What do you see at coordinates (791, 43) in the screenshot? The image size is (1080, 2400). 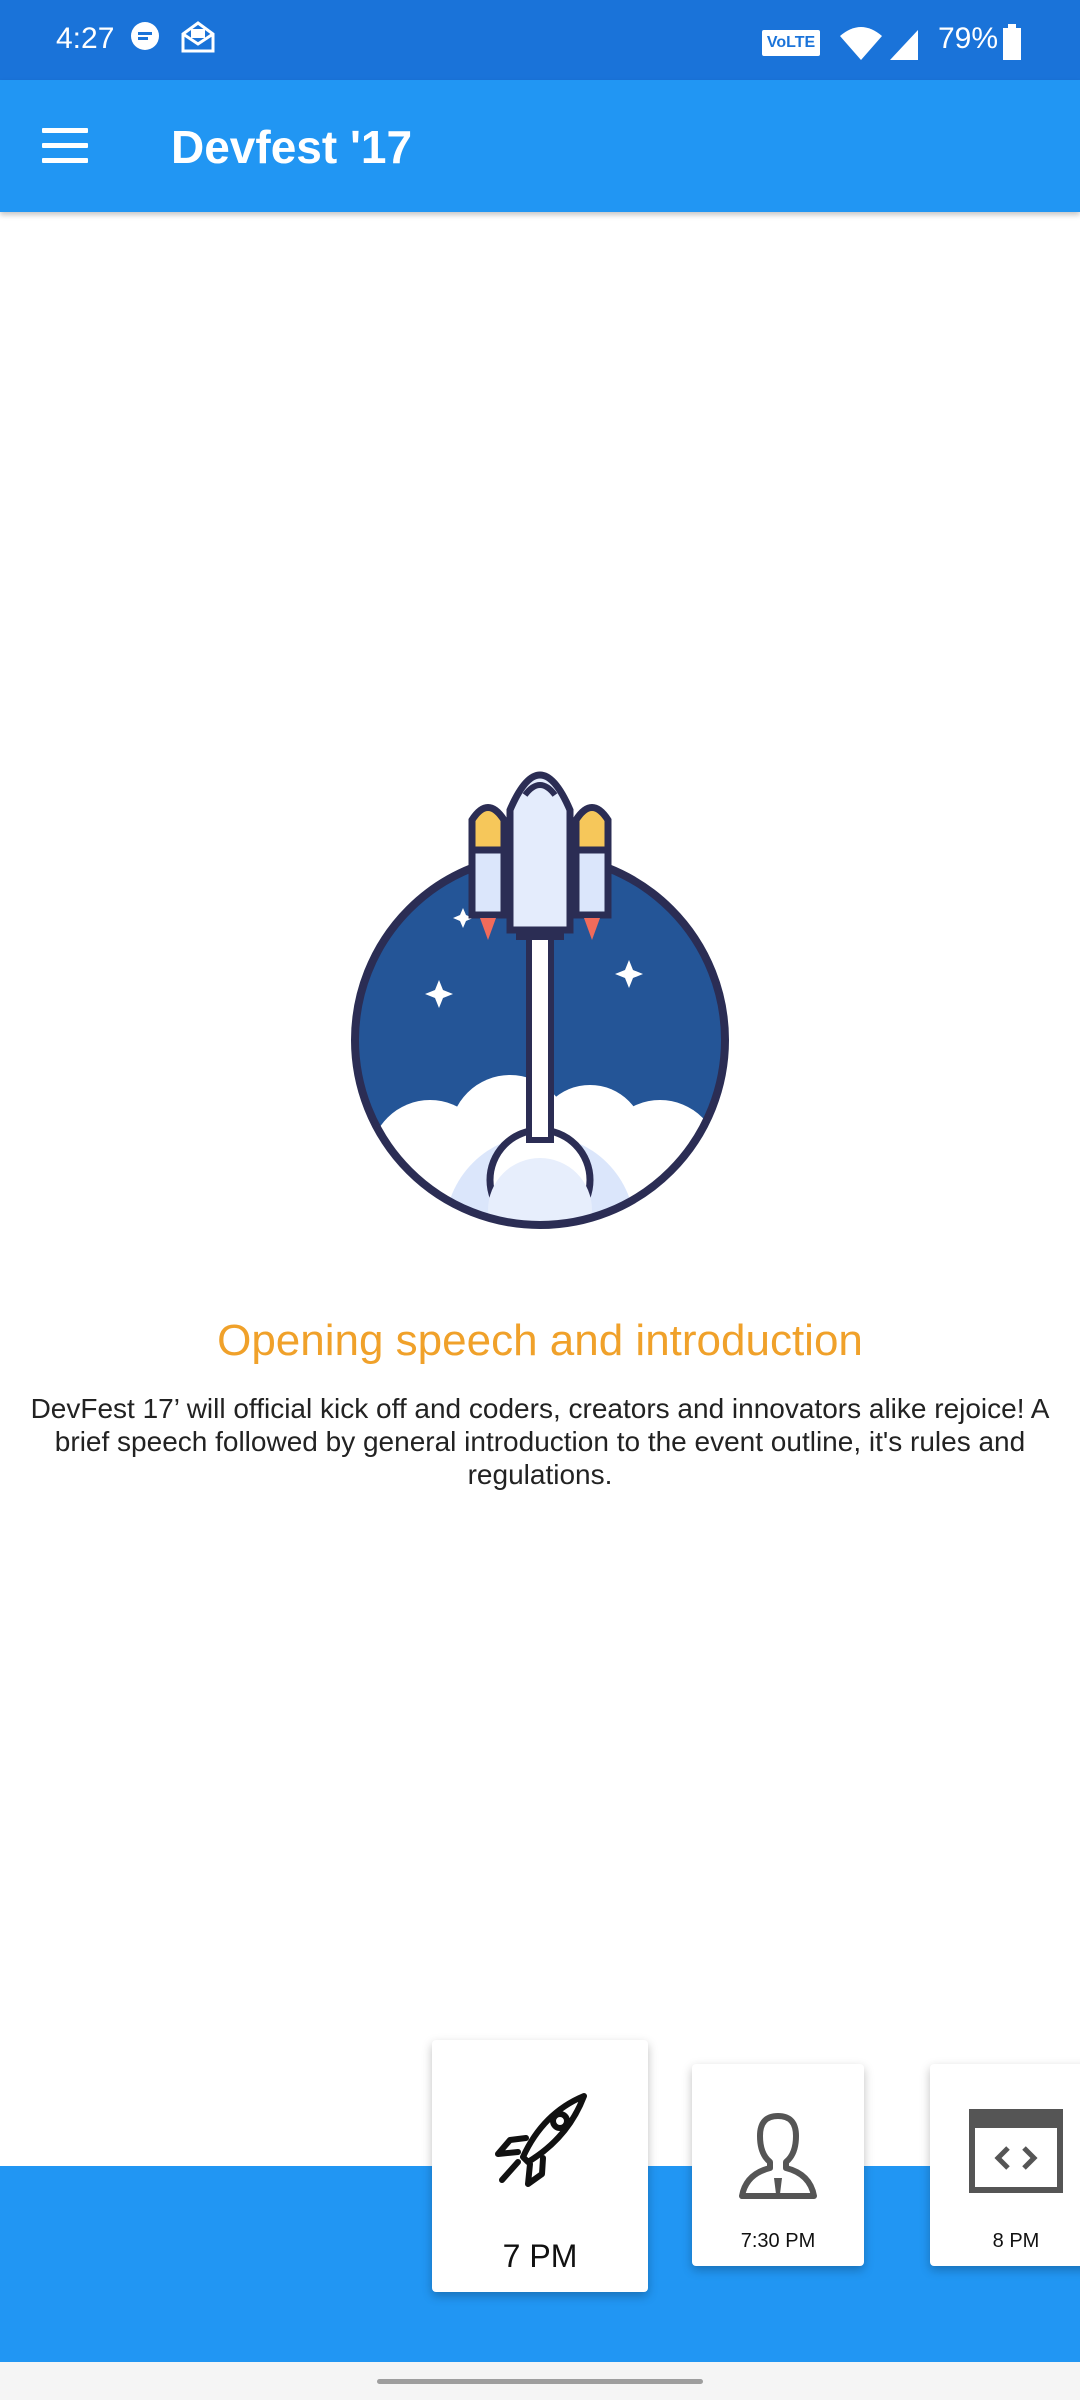 I see `volte-badge: VoLTE` at bounding box center [791, 43].